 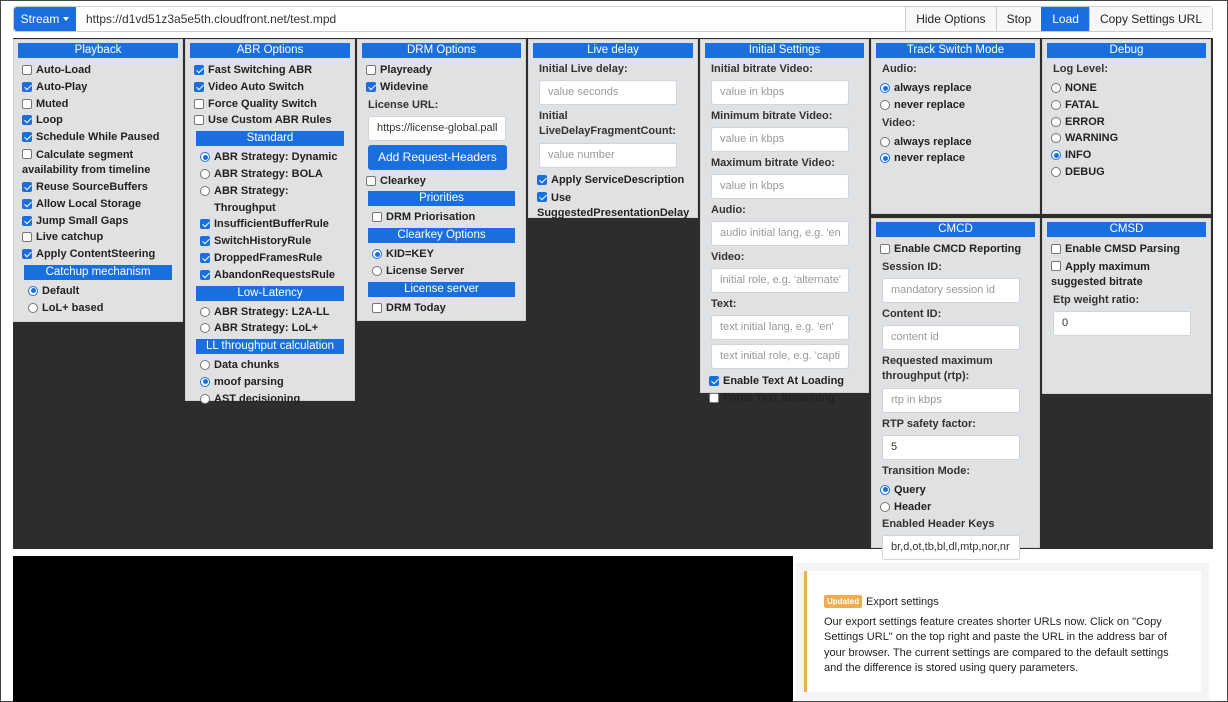 I want to click on force-text-streaming-checkbox: Force Text Streaming, so click(x=784, y=398).